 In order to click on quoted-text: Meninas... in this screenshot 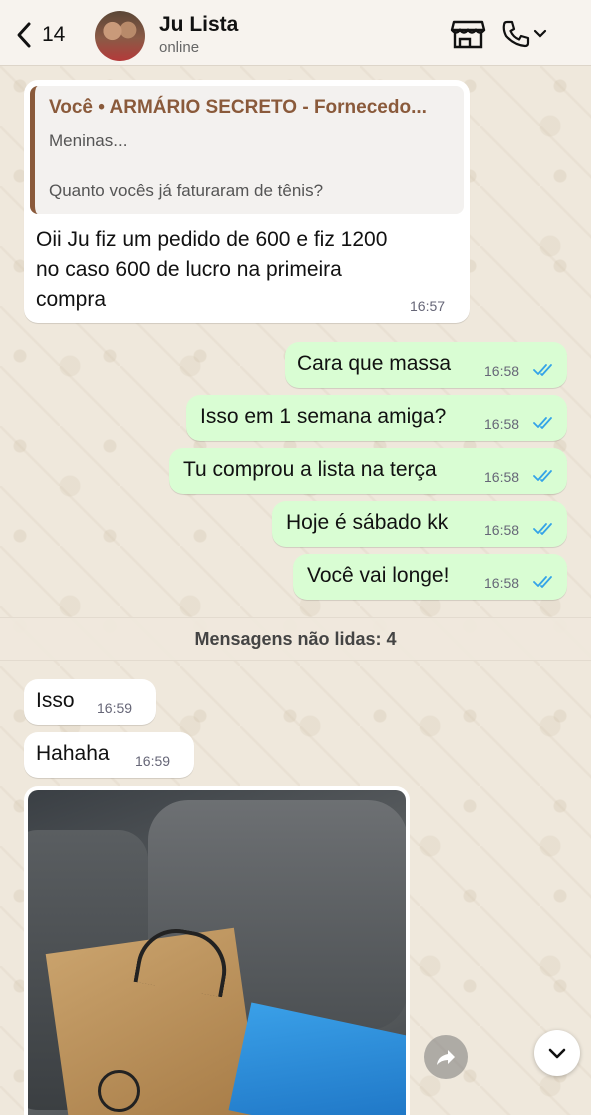, I will do `click(88, 140)`.